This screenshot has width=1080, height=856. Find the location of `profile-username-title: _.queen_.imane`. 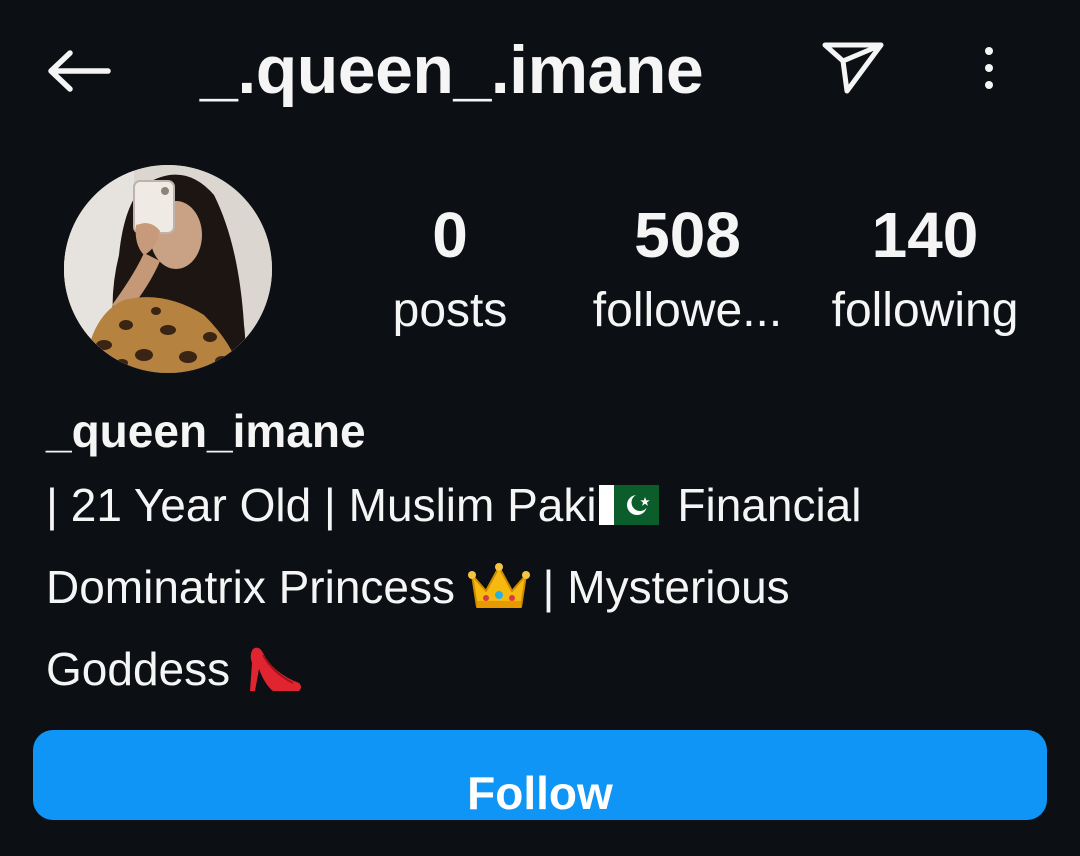

profile-username-title: _.queen_.imane is located at coordinates (452, 70).